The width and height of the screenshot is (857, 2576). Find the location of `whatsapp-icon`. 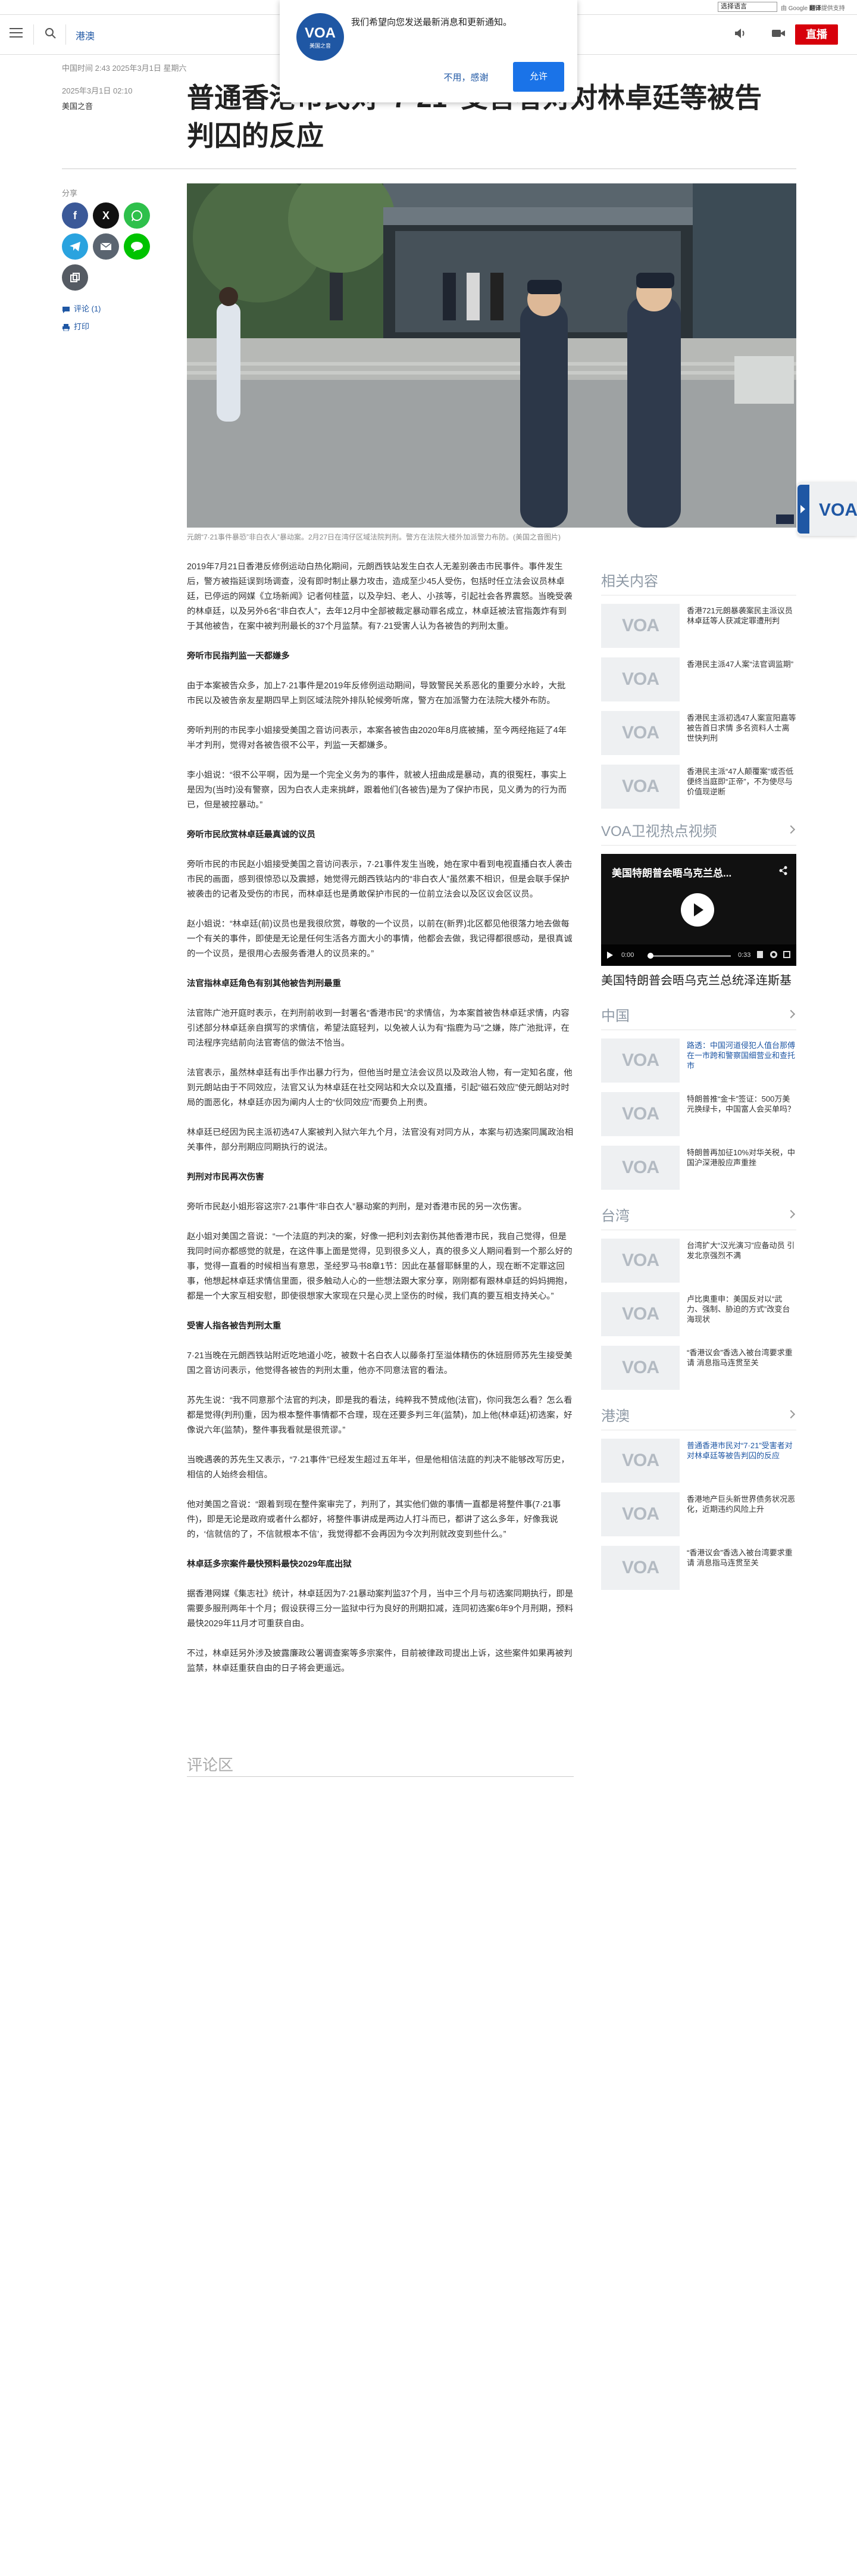

whatsapp-icon is located at coordinates (137, 216).